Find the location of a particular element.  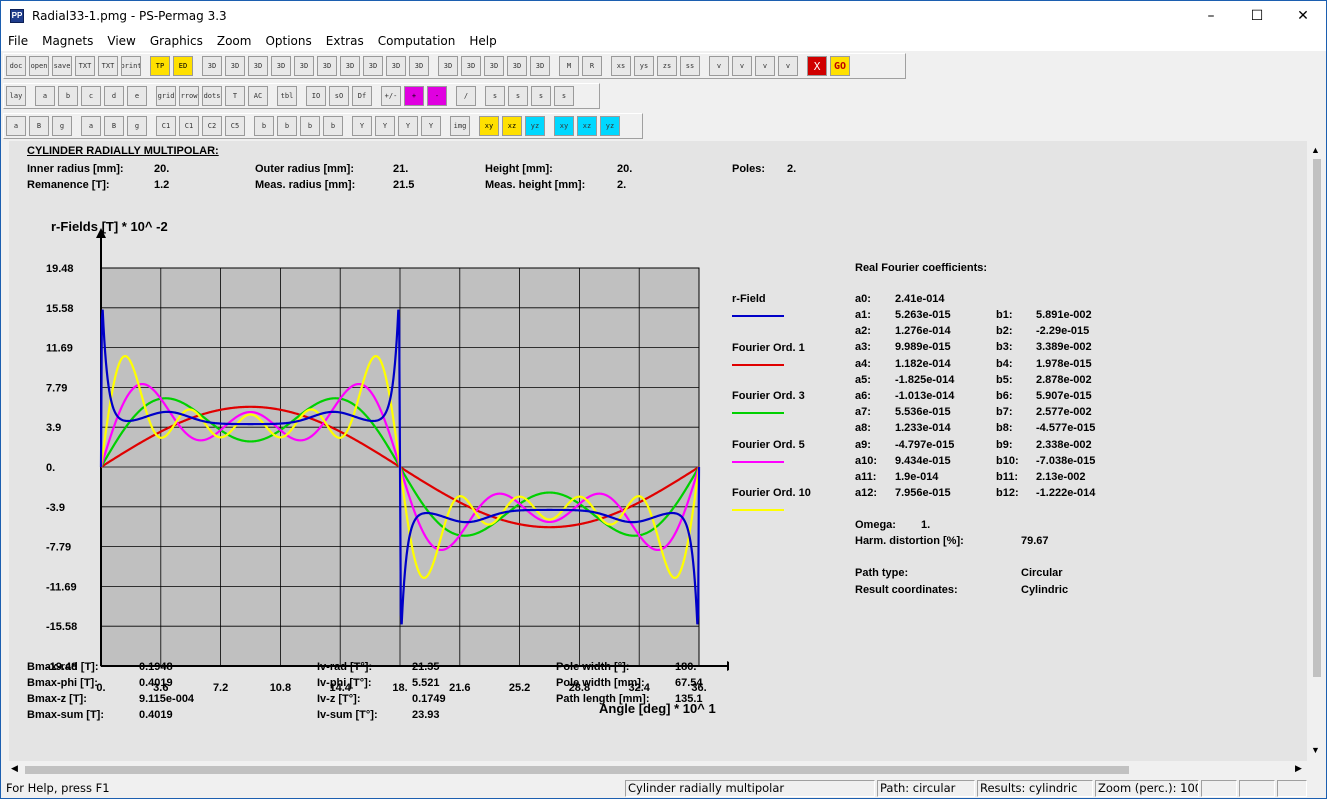

toolbar-3-button-4-icon: a is located at coordinates (91, 126).